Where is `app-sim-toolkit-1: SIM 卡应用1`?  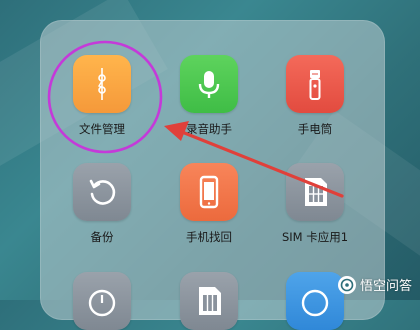
app-sim-toolkit-1: SIM 卡应用1 is located at coordinates (315, 204).